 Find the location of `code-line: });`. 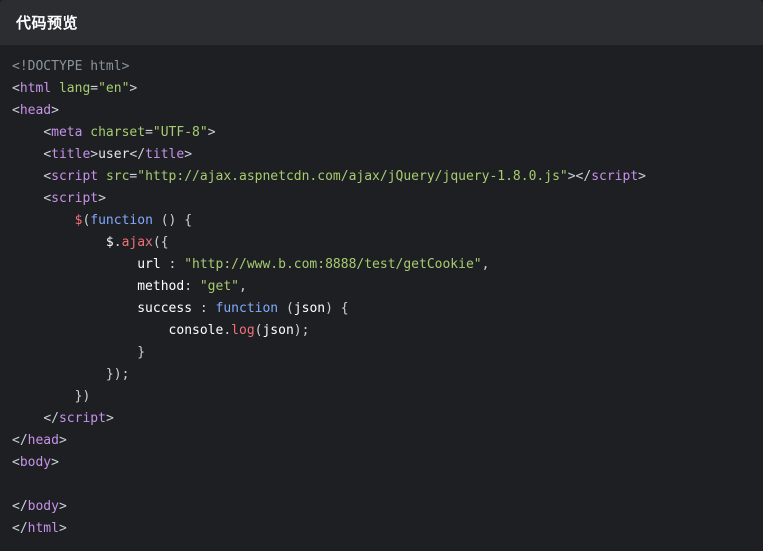

code-line: }); is located at coordinates (381, 375).